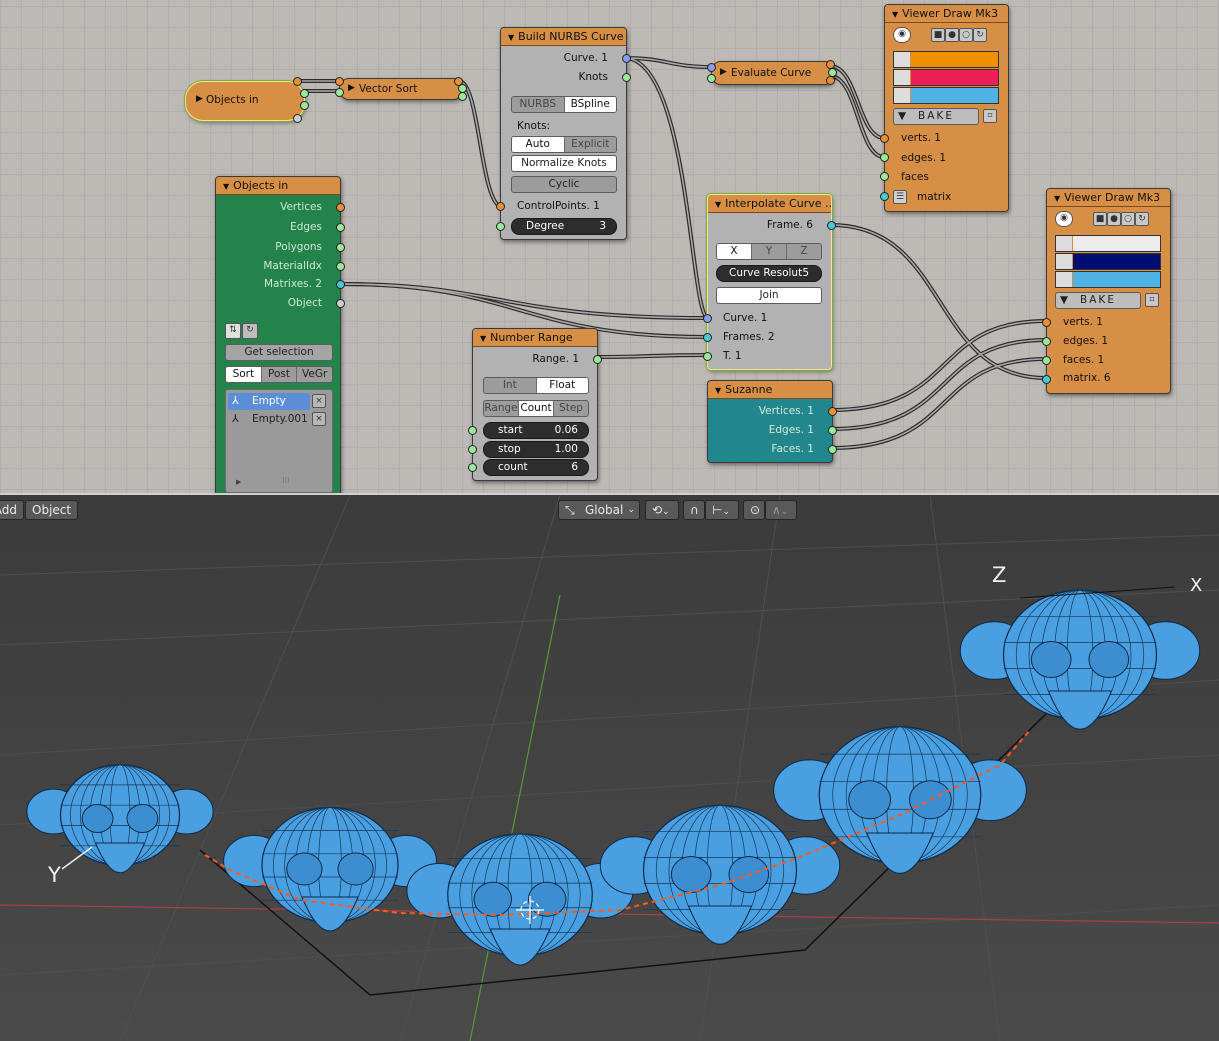  I want to click on mode-range: Range, so click(501, 408).